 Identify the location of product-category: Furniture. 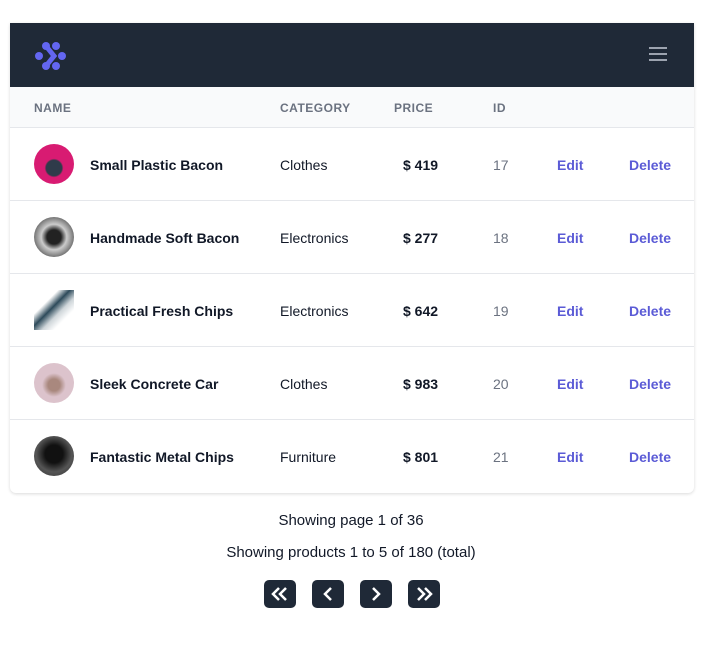
(308, 457).